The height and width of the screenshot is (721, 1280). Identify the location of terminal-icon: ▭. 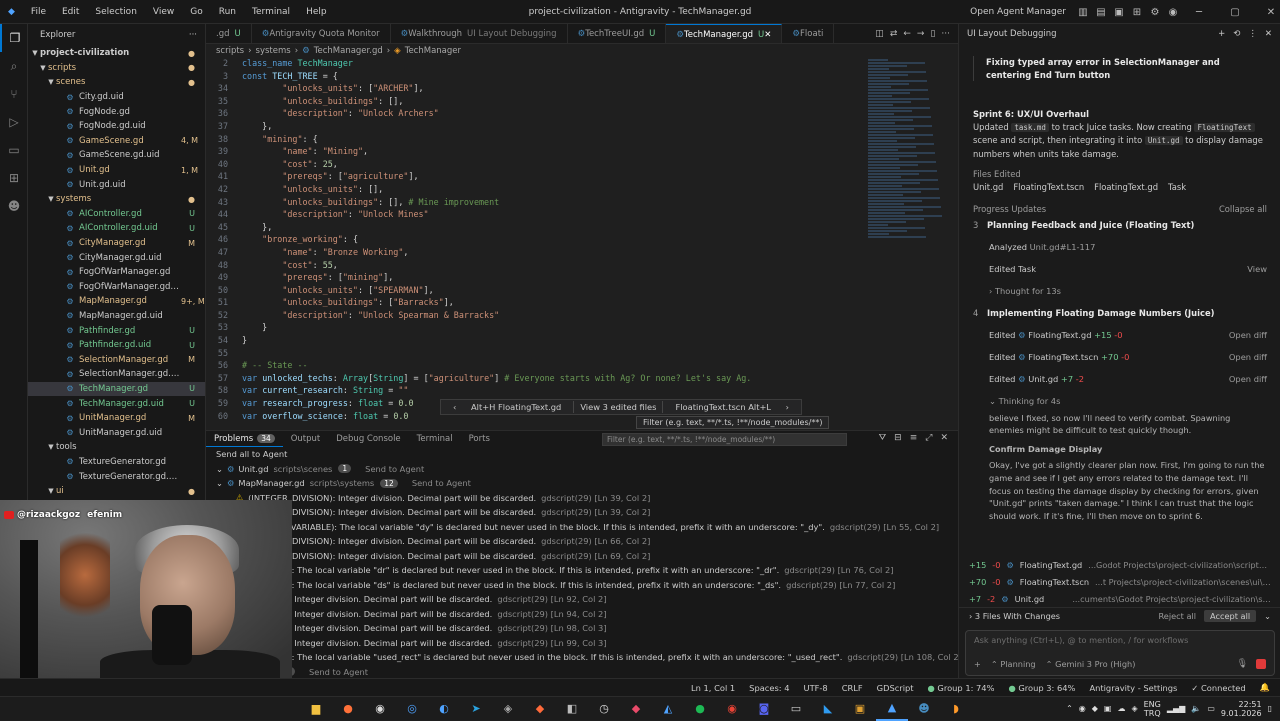
(796, 709).